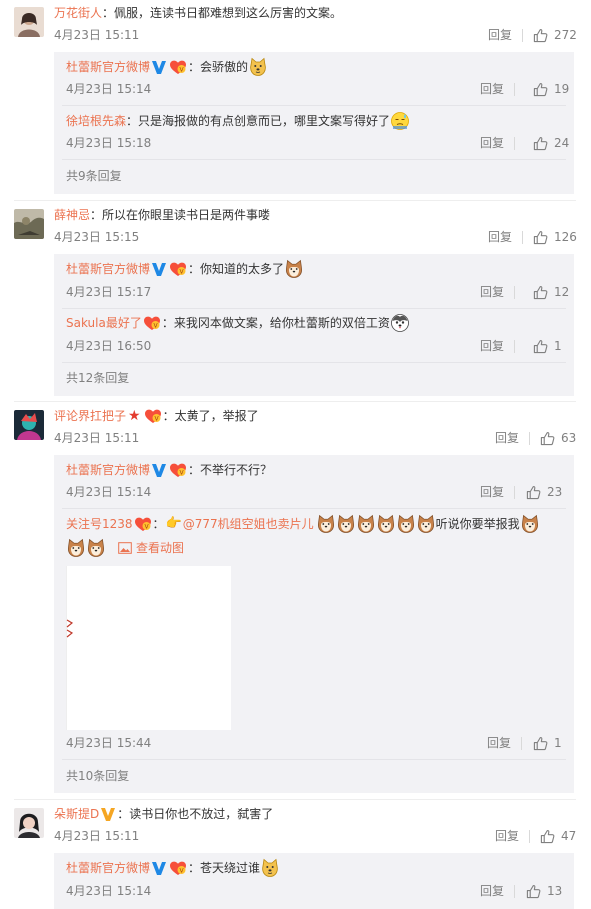  What do you see at coordinates (97, 237) in the screenshot?
I see `comment-date: 4月23日 15:15` at bounding box center [97, 237].